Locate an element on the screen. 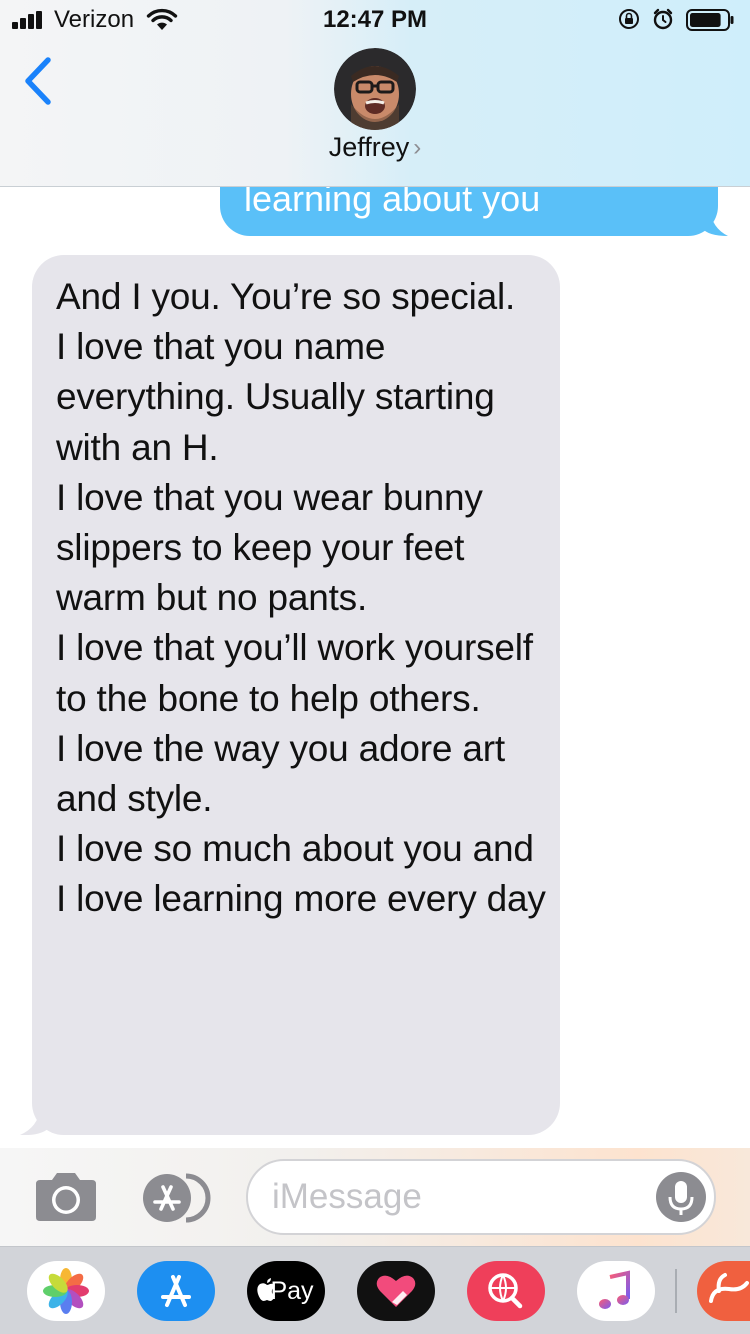  orientation-lock-icon is located at coordinates (629, 19).